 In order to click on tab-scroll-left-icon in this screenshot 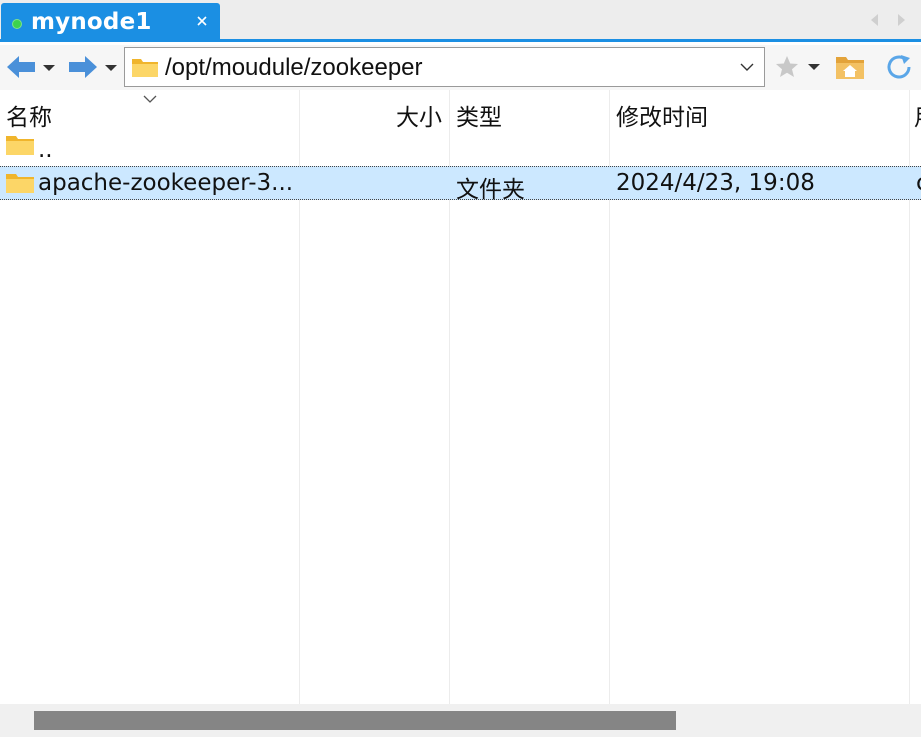, I will do `click(875, 20)`.